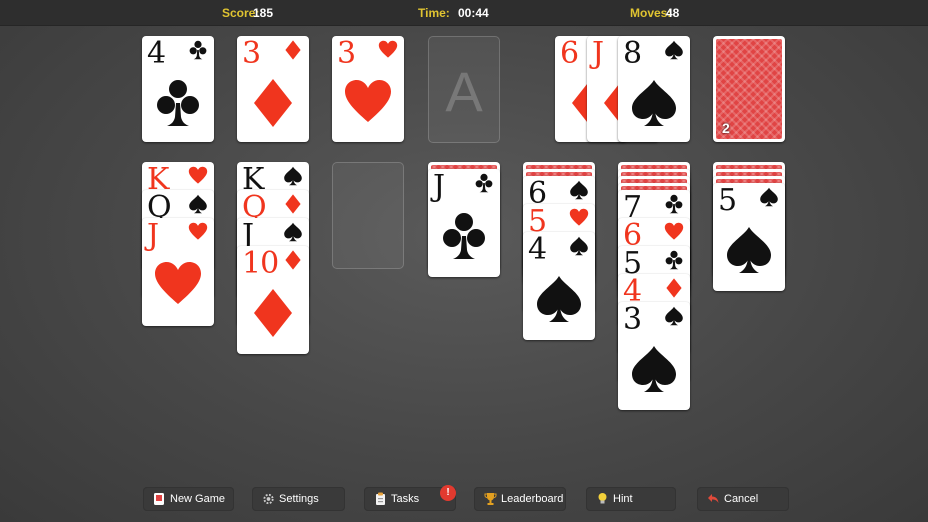  Describe the element at coordinates (260, 263) in the screenshot. I see `card-rank: 10` at that location.